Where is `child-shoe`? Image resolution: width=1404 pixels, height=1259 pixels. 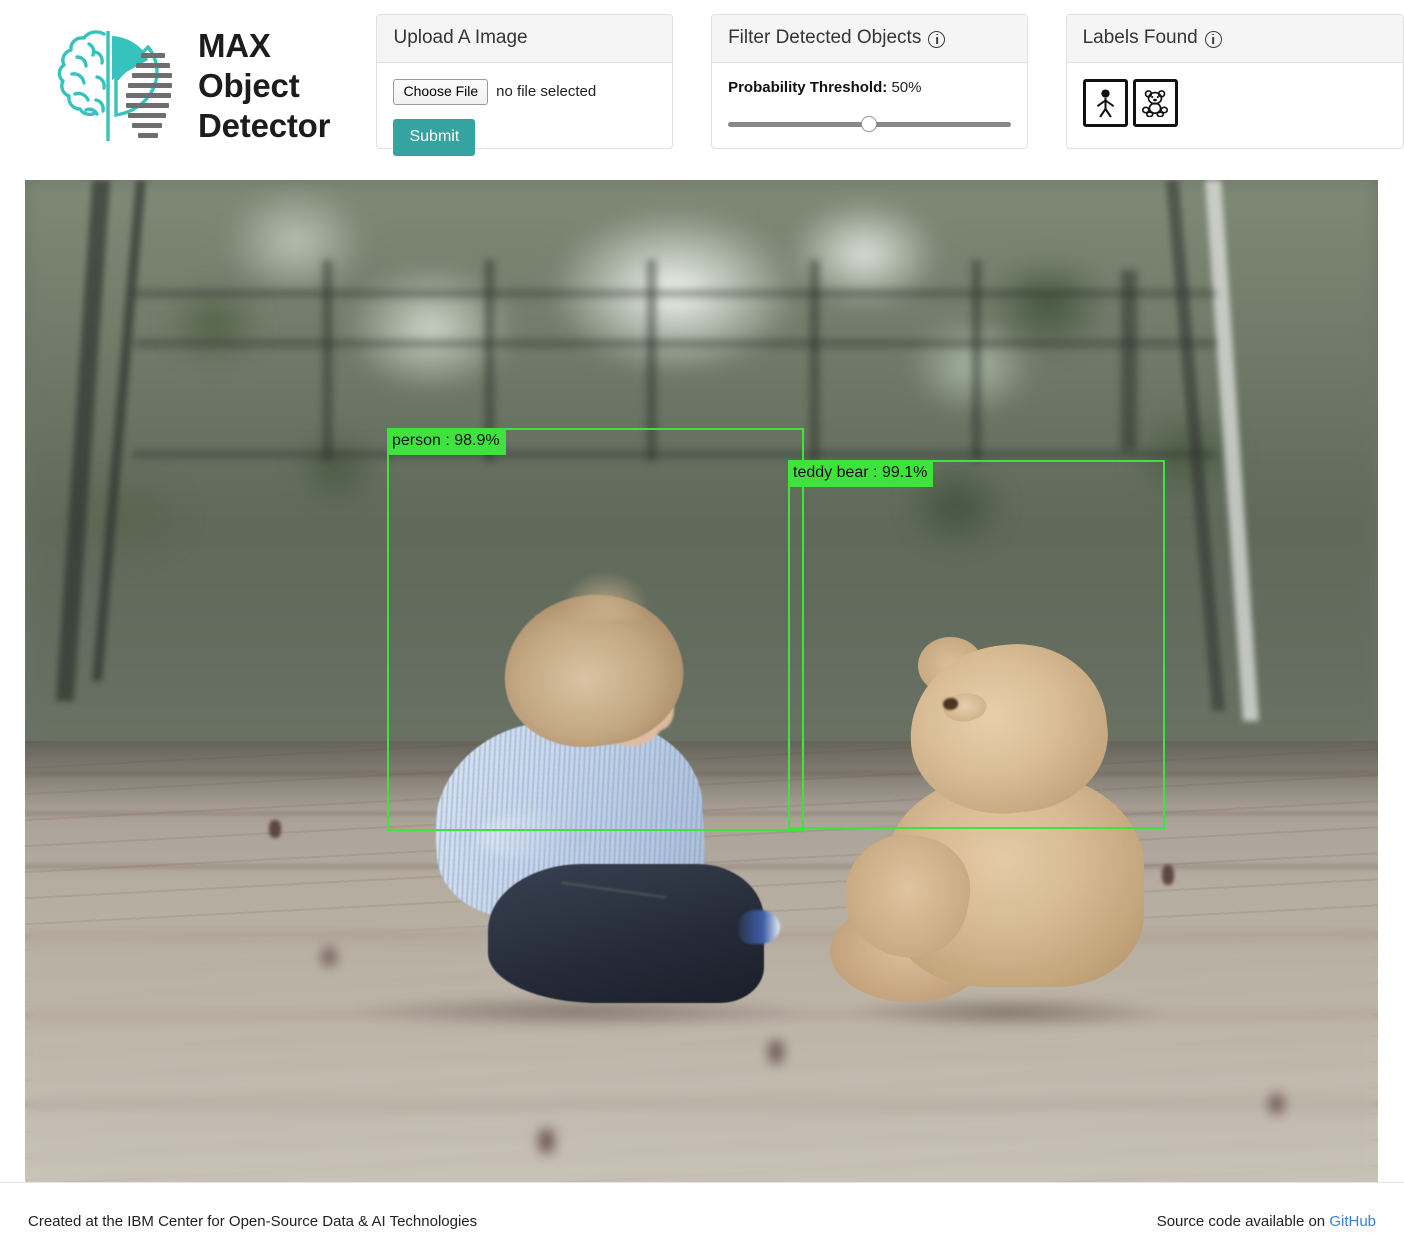 child-shoe is located at coordinates (759, 927).